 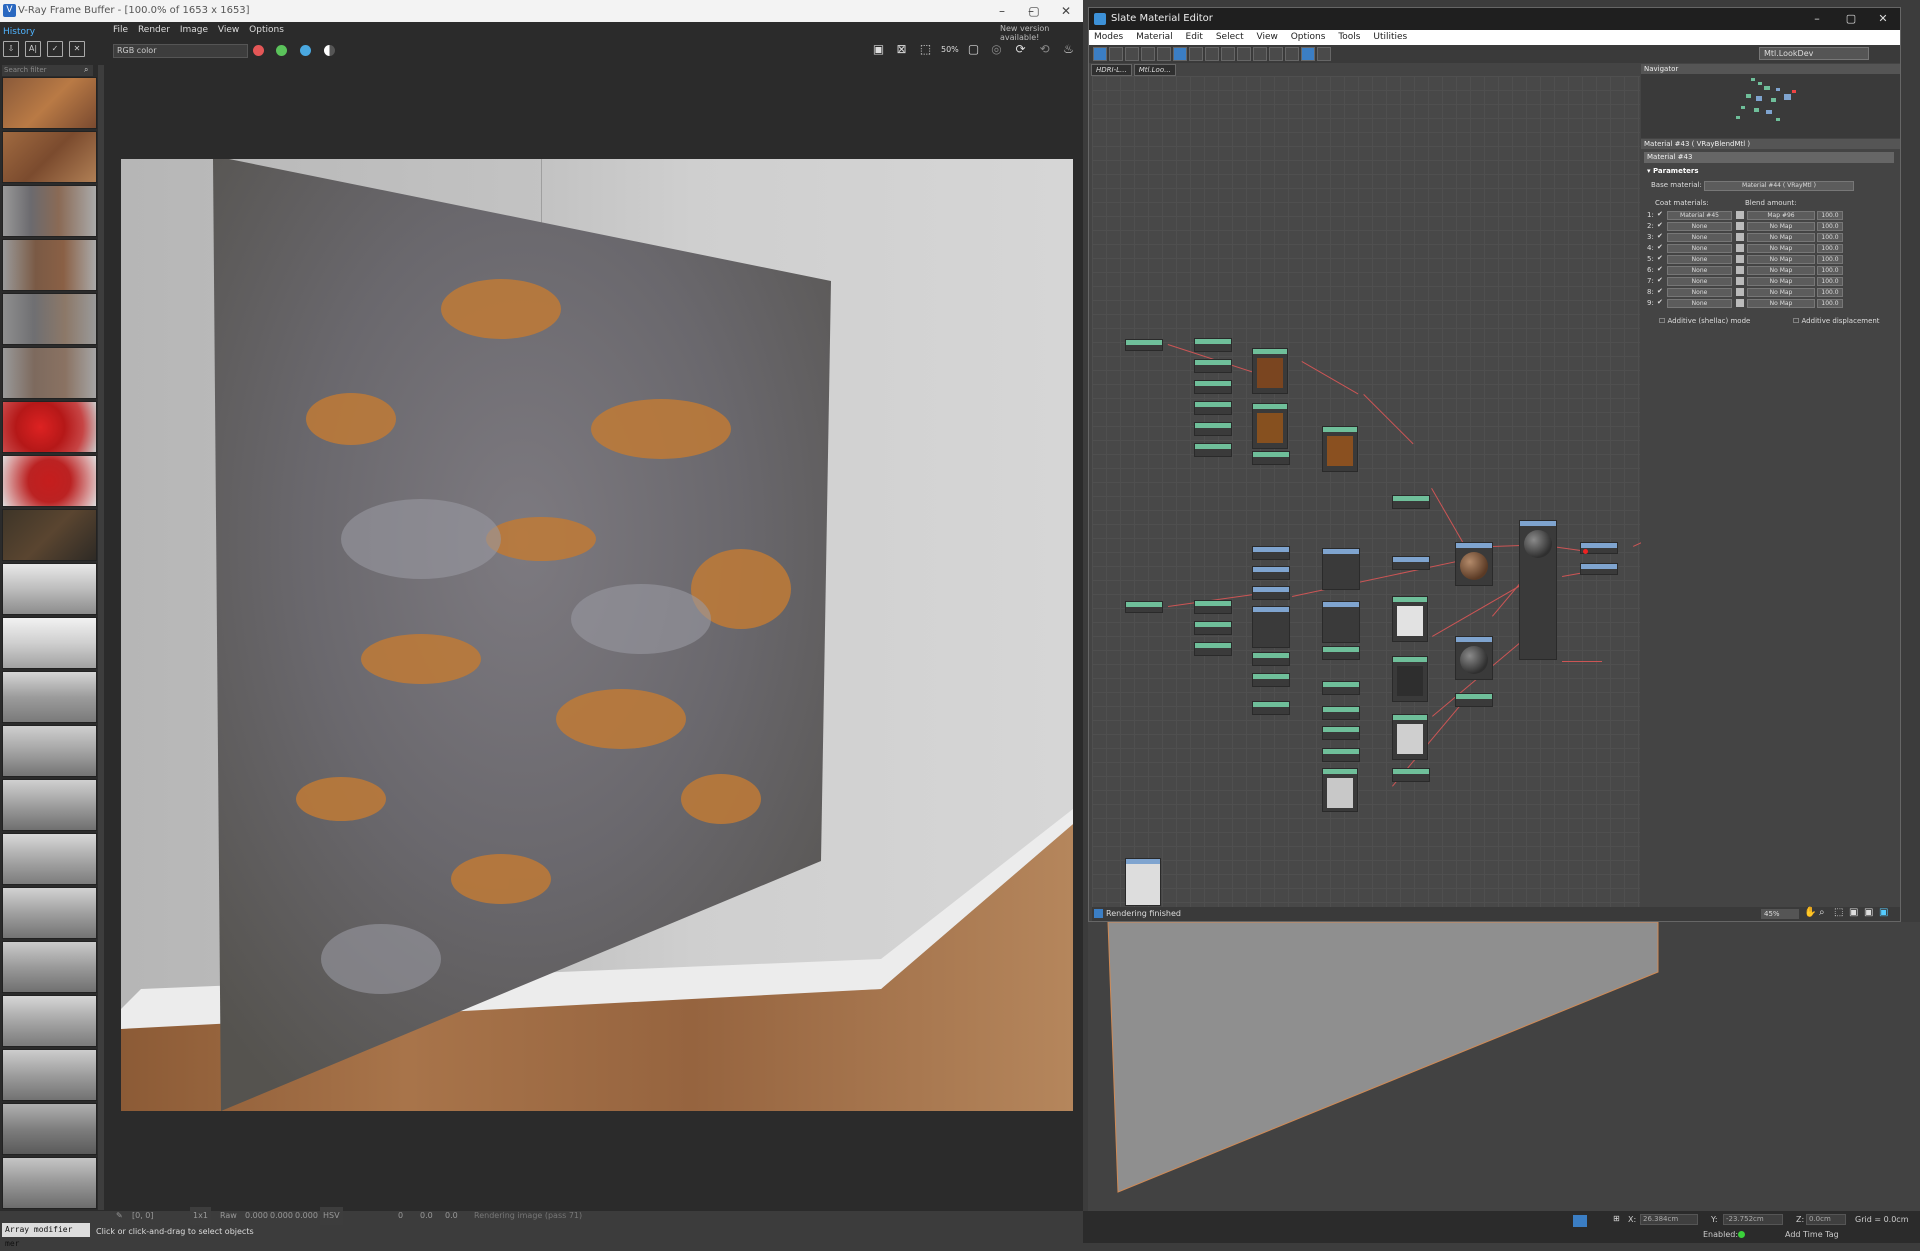 What do you see at coordinates (1474, 564) in the screenshot?
I see `material-node` at bounding box center [1474, 564].